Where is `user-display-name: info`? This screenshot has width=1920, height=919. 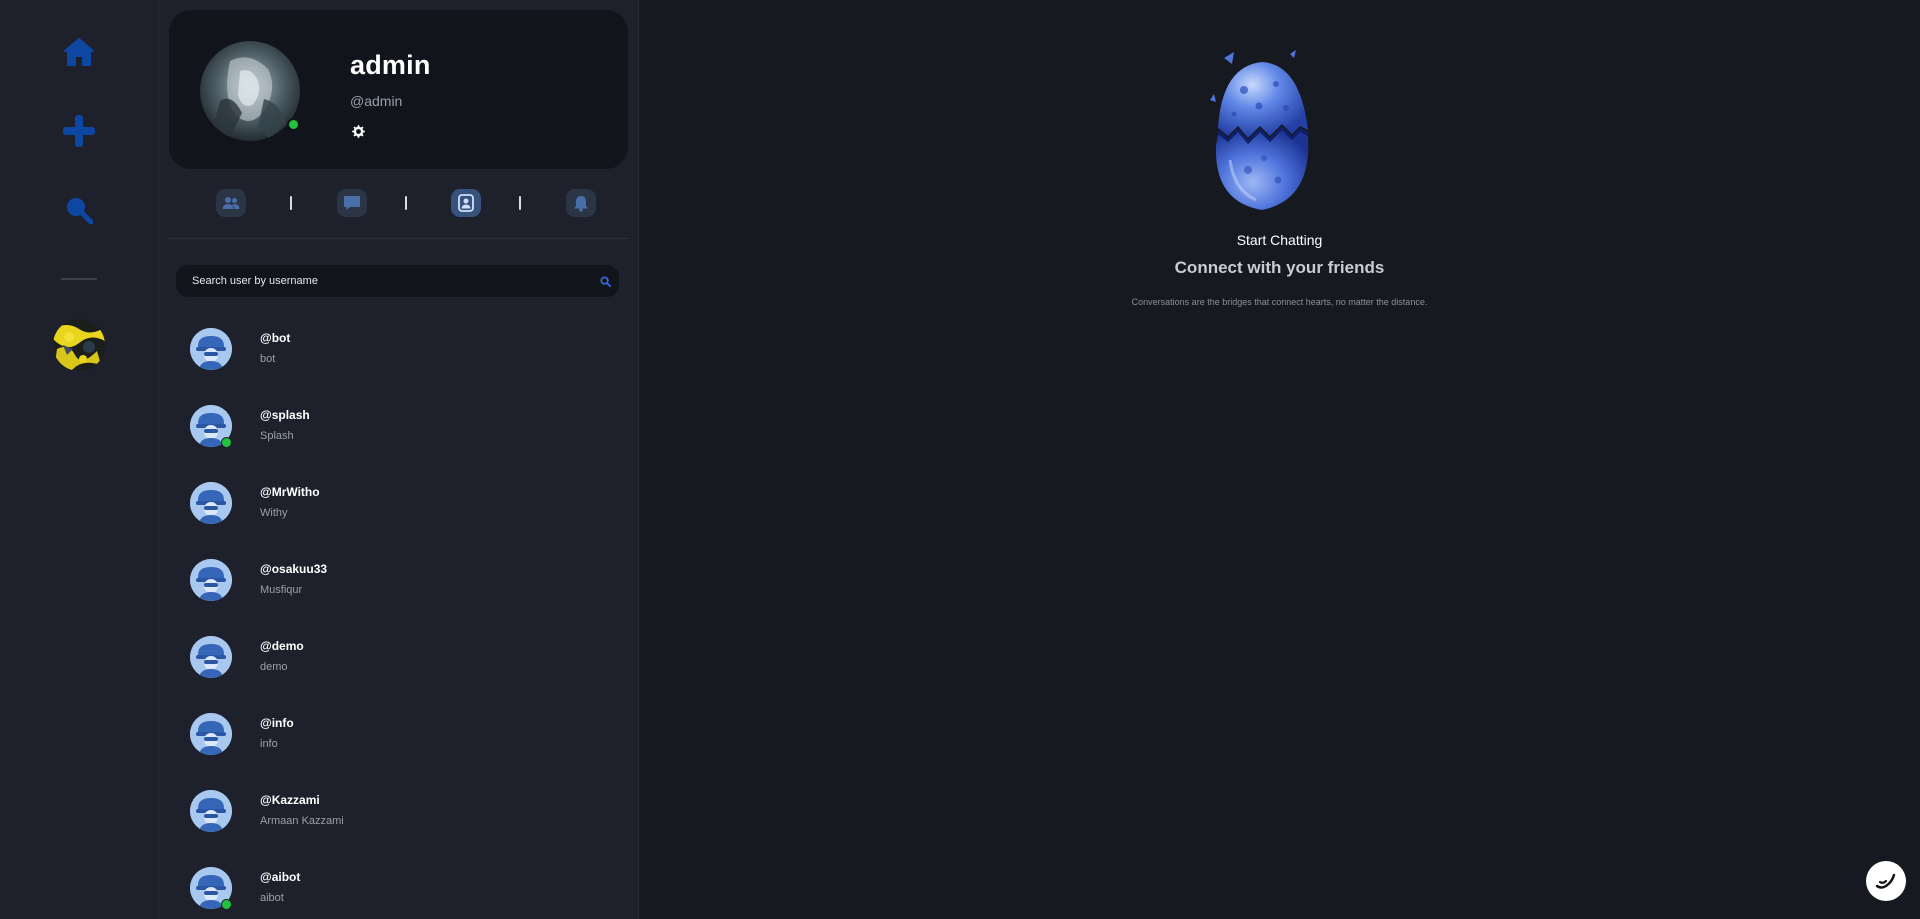 user-display-name: info is located at coordinates (269, 744).